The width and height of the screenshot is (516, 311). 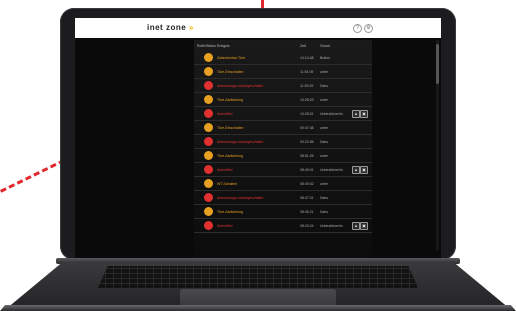 I want to click on time-cell: 11:29:29, so click(x=307, y=85).